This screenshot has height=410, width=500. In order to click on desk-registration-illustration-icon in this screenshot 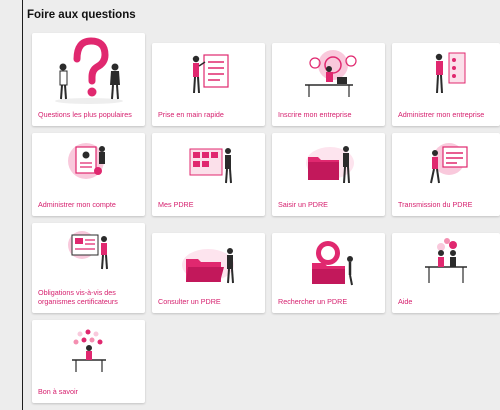, I will do `click(328, 83)`.